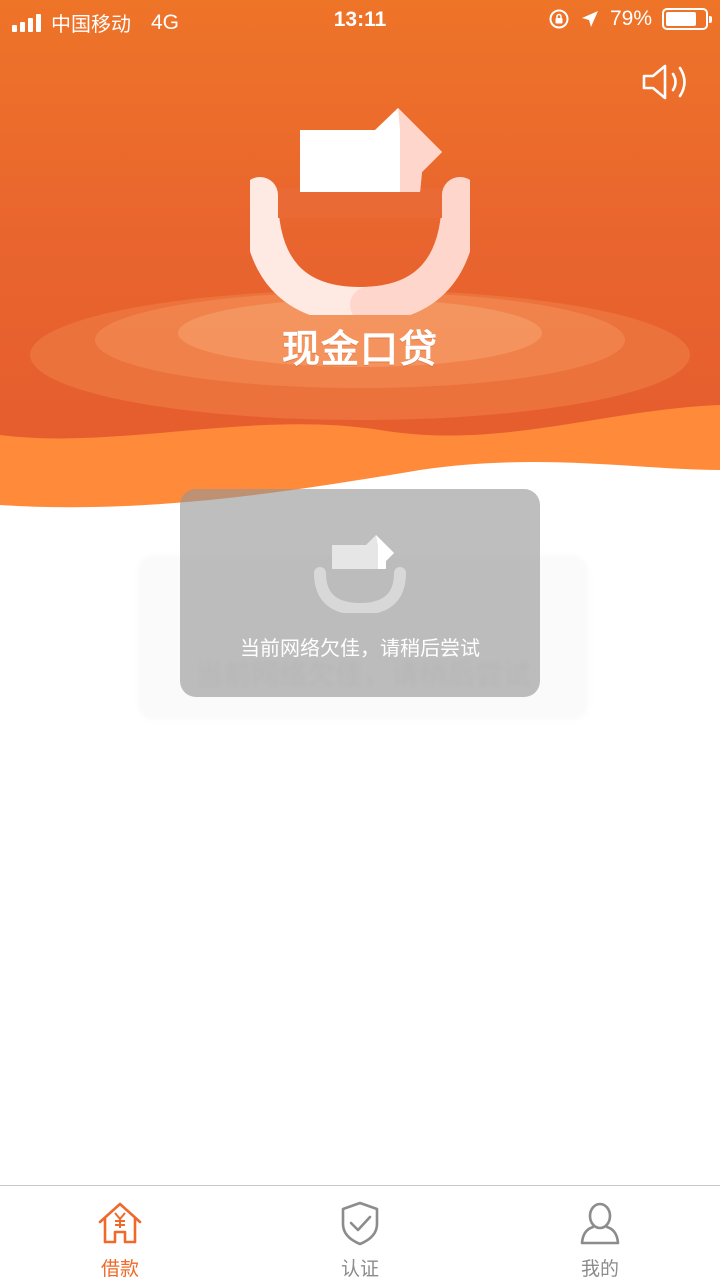 Image resolution: width=720 pixels, height=1280 pixels. What do you see at coordinates (360, 211) in the screenshot?
I see `app-logo` at bounding box center [360, 211].